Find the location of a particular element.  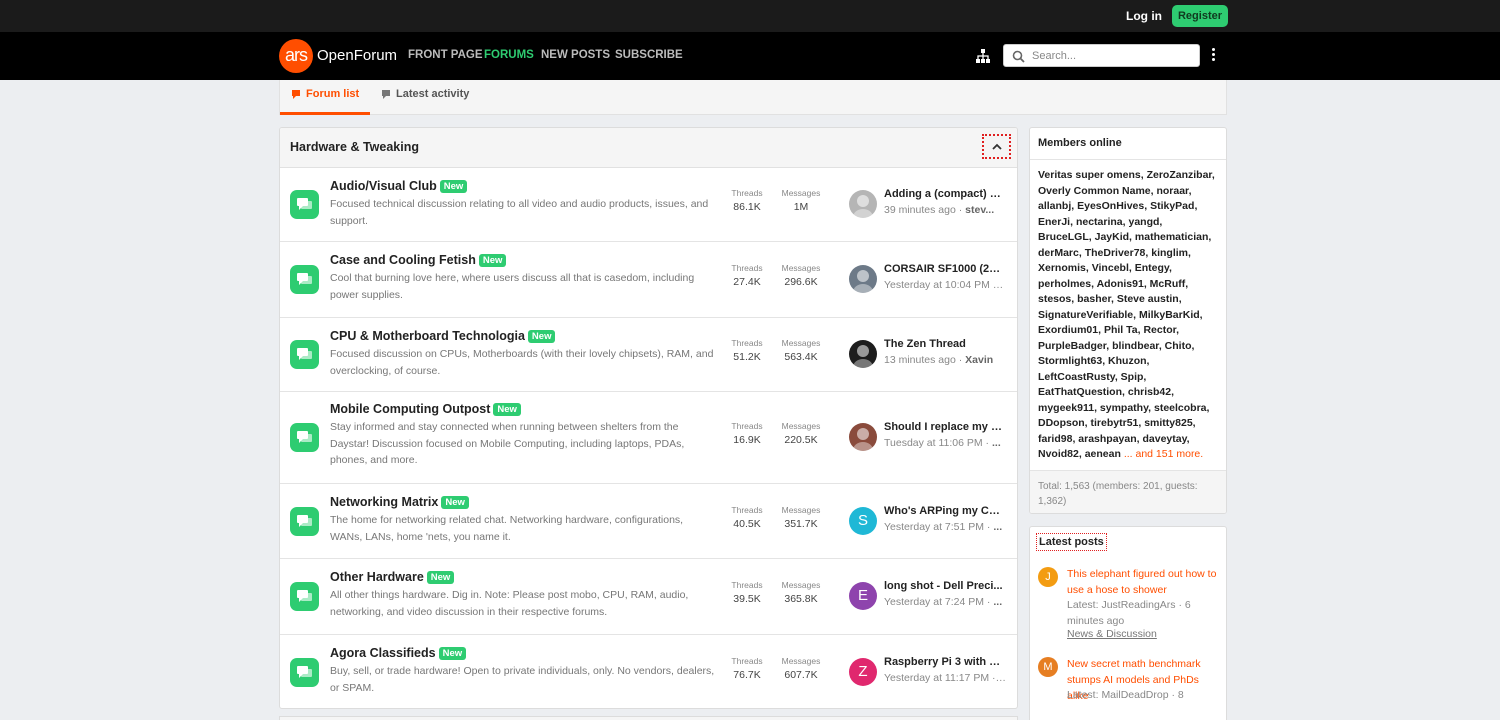

member-link: EatThatQuestion is located at coordinates (1080, 392).